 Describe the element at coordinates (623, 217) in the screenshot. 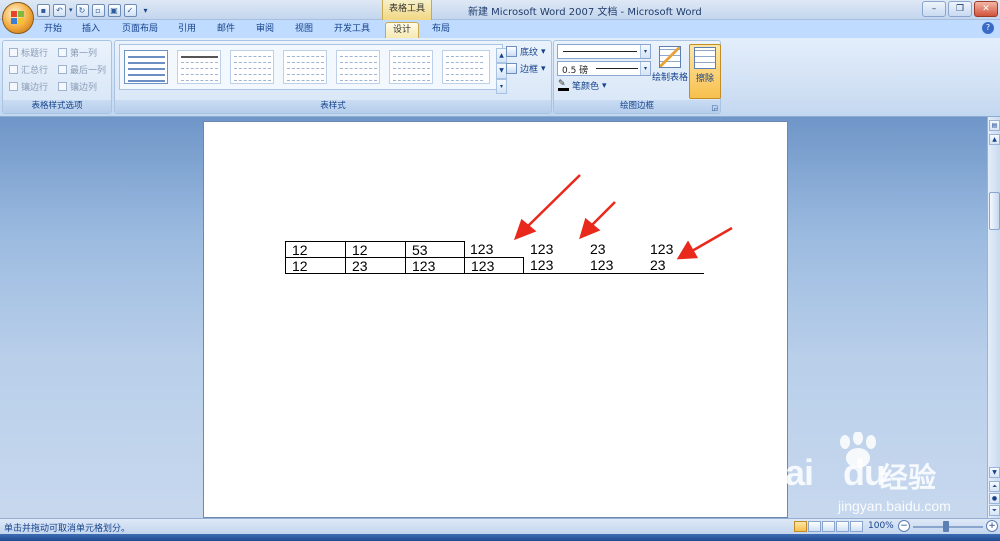

I see `annotation-arrows` at that location.